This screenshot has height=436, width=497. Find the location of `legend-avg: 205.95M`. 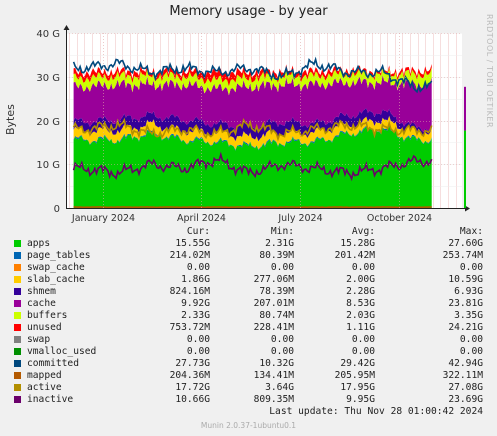

legend-avg: 205.95M is located at coordinates (354, 375).